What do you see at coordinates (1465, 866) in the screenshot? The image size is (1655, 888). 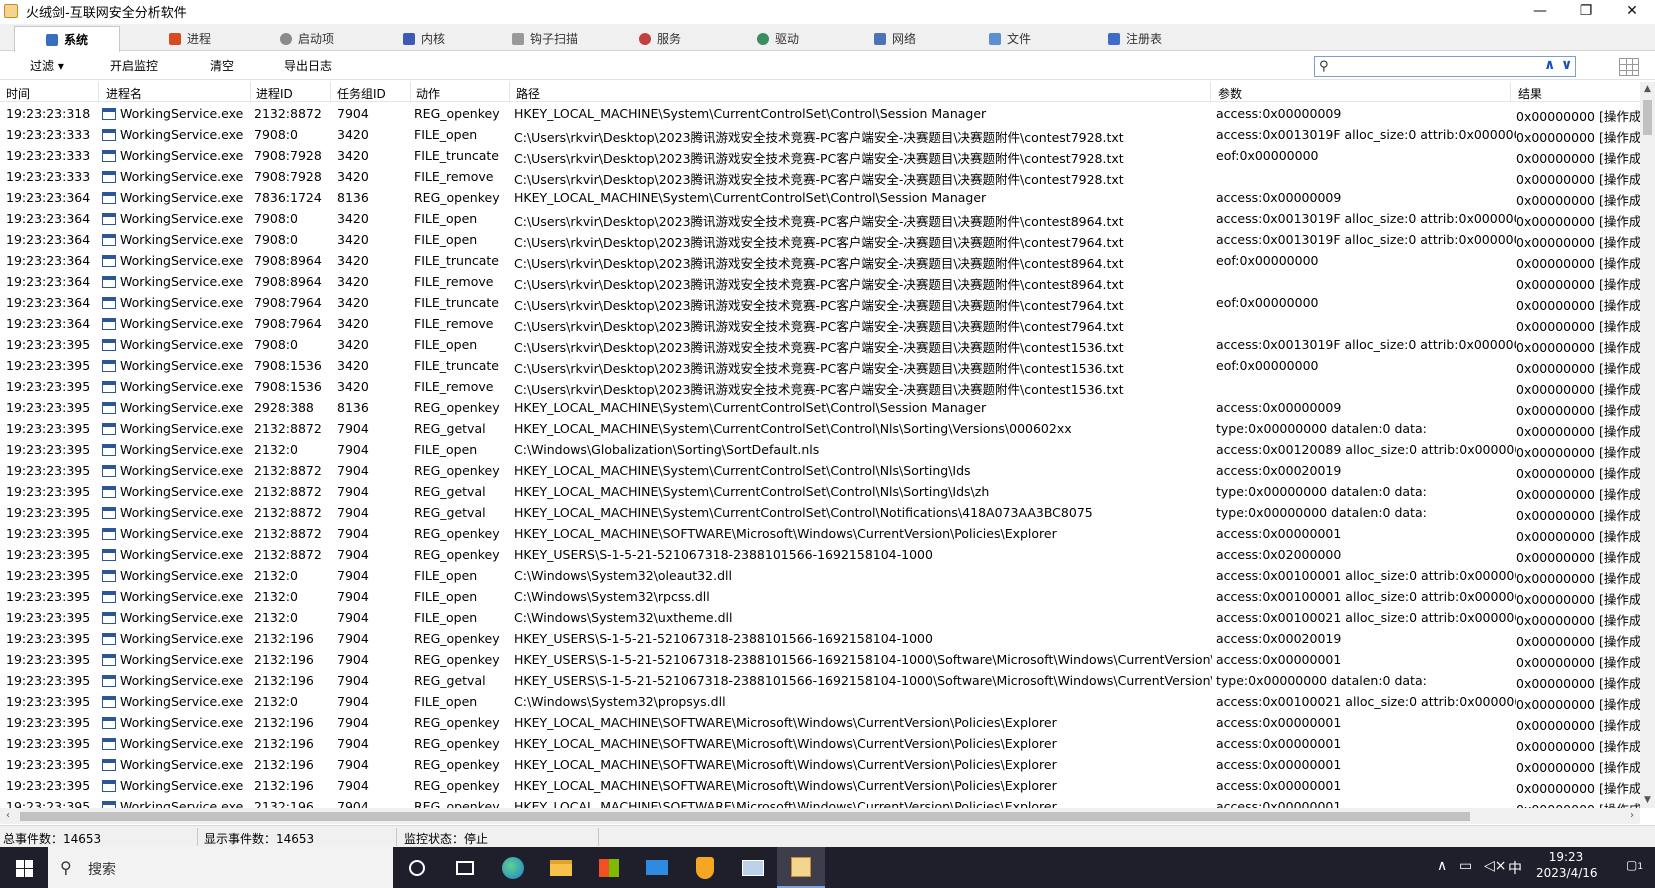 I see `network-tray-icon: ▭` at bounding box center [1465, 866].